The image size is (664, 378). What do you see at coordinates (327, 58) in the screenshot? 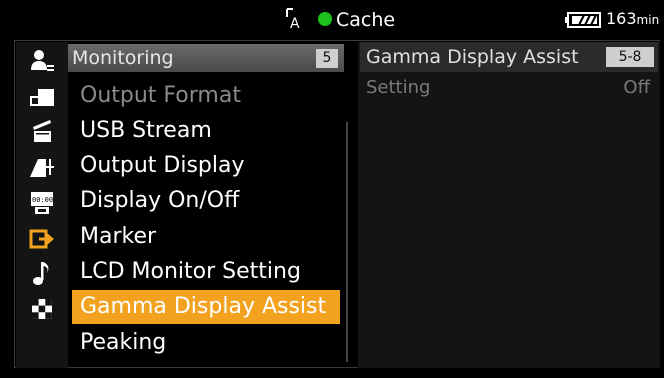
I see `menu-page-badge: 5` at bounding box center [327, 58].